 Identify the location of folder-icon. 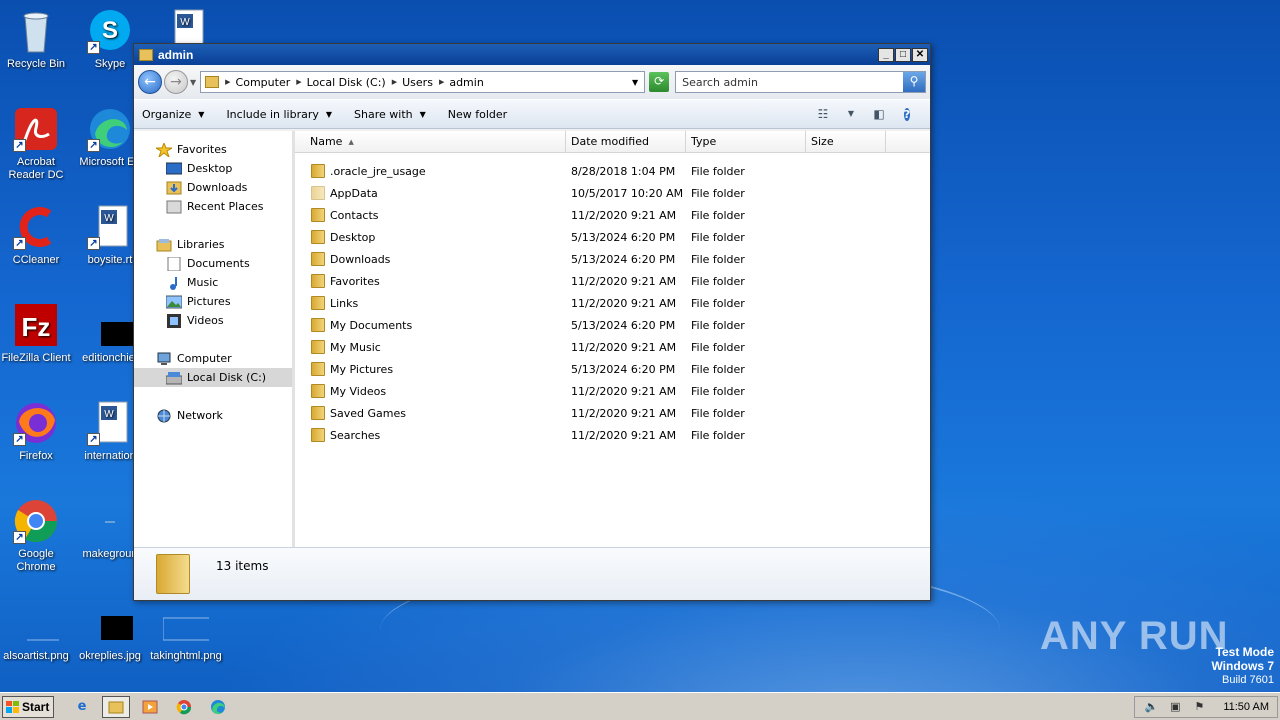
(318, 171).